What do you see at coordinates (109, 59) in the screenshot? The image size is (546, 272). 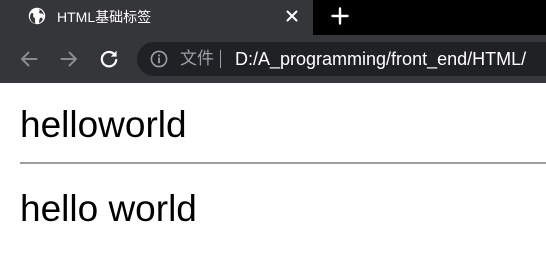 I see `reload-icon` at bounding box center [109, 59].